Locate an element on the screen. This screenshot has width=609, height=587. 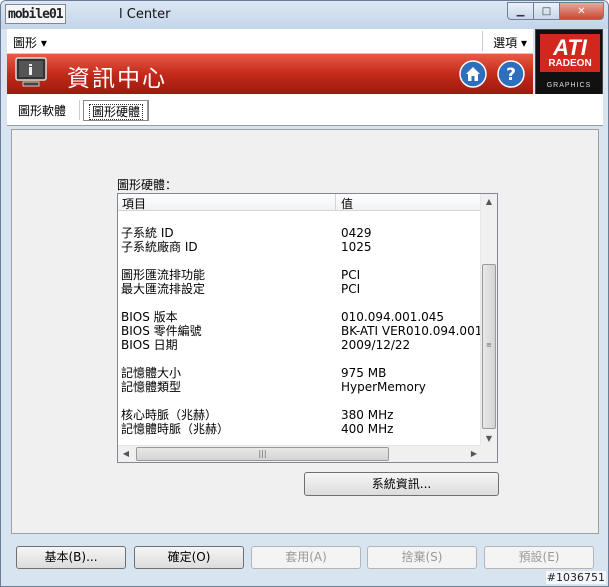
column-header-value: 值 is located at coordinates (347, 203).